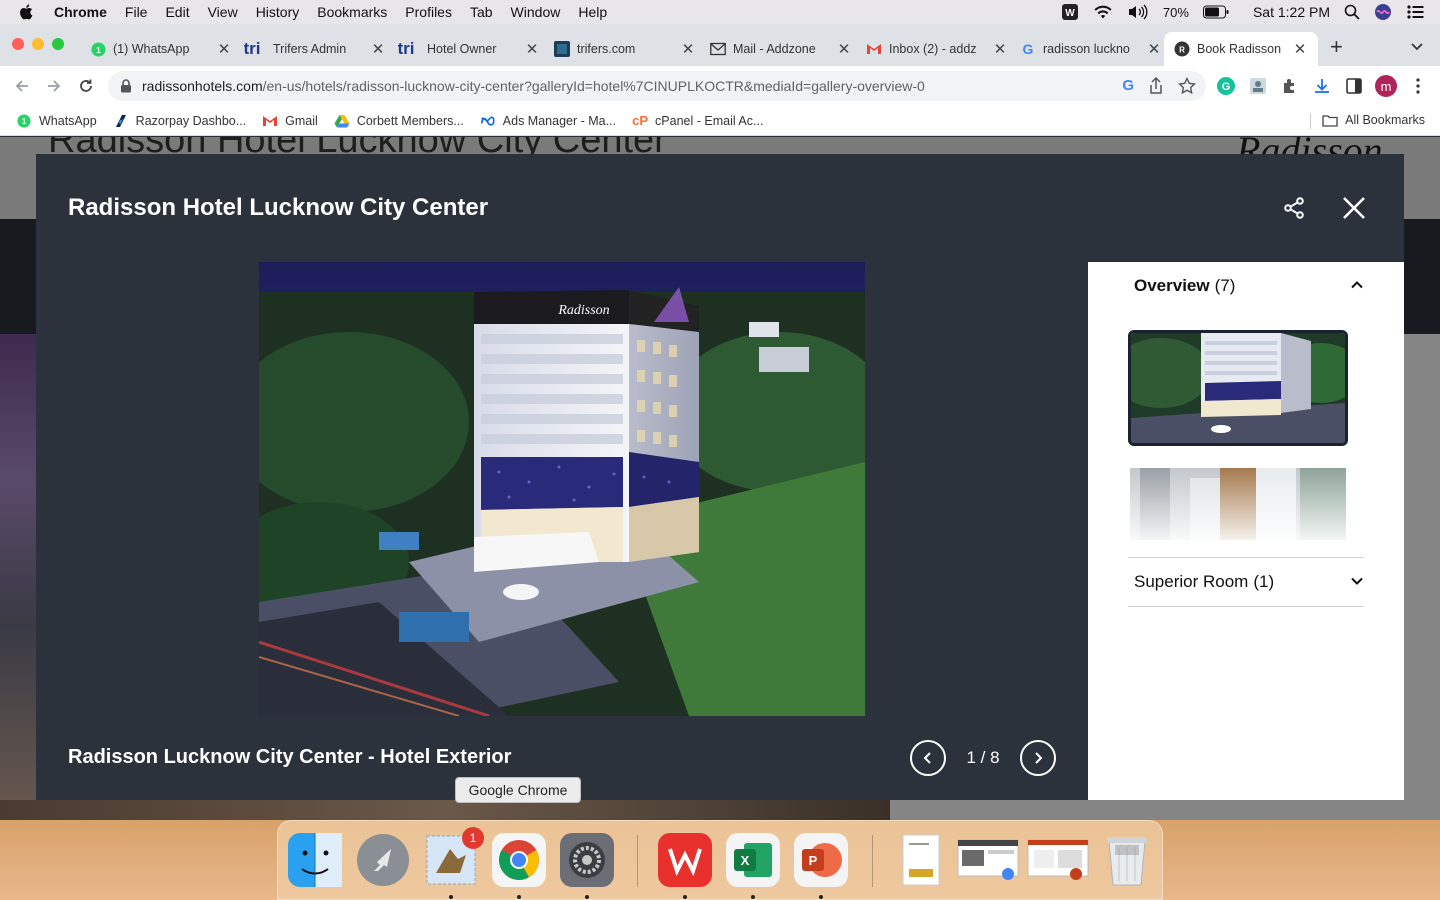  What do you see at coordinates (753, 866) in the screenshot?
I see `dock-excel: X` at bounding box center [753, 866].